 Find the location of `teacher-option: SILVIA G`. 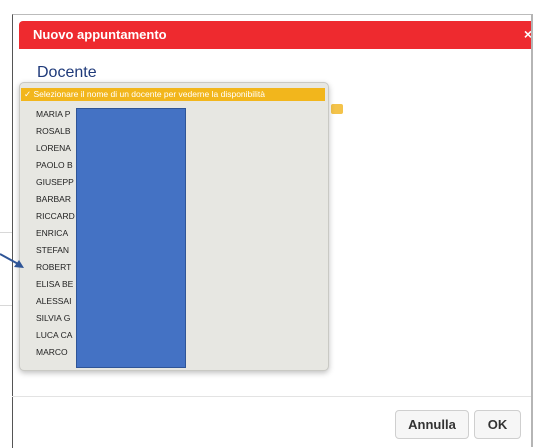

teacher-option: SILVIA G is located at coordinates (53, 318).